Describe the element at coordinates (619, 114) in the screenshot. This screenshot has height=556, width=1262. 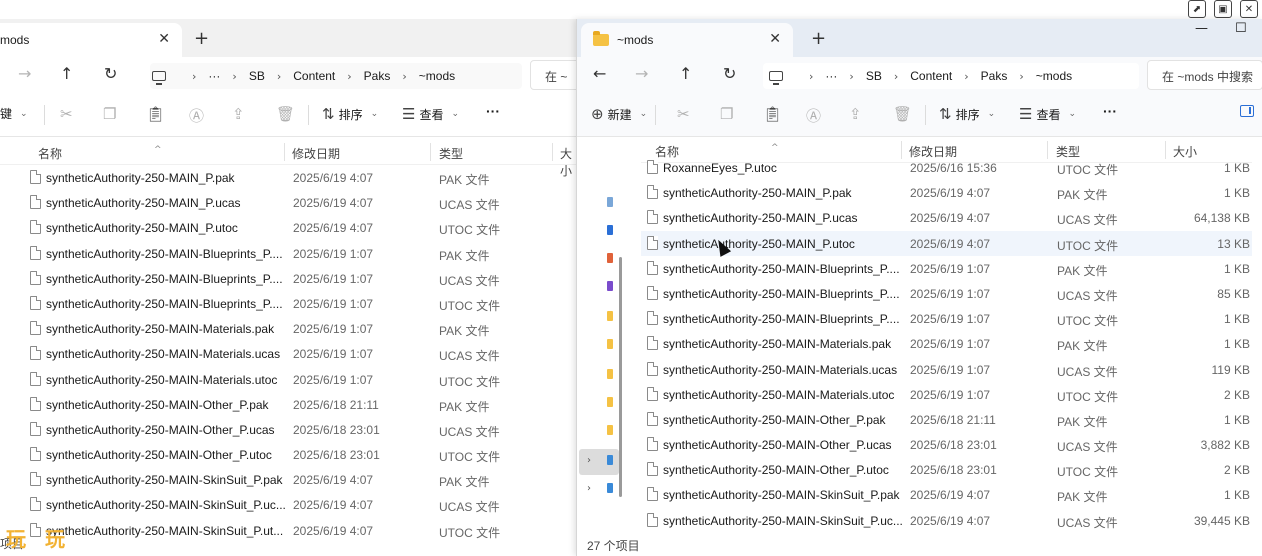
I see `new-button: ⊕ 新建 ⌄` at that location.